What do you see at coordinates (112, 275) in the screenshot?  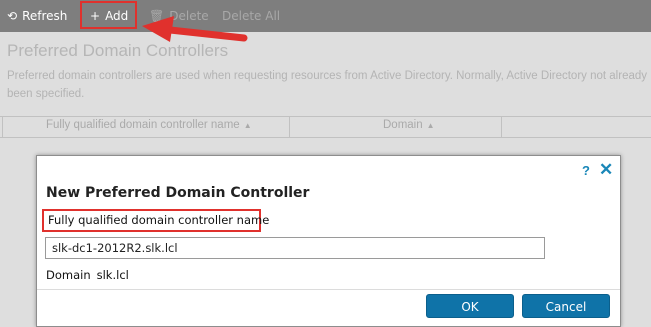 I see `domain-value: slk.lcl` at bounding box center [112, 275].